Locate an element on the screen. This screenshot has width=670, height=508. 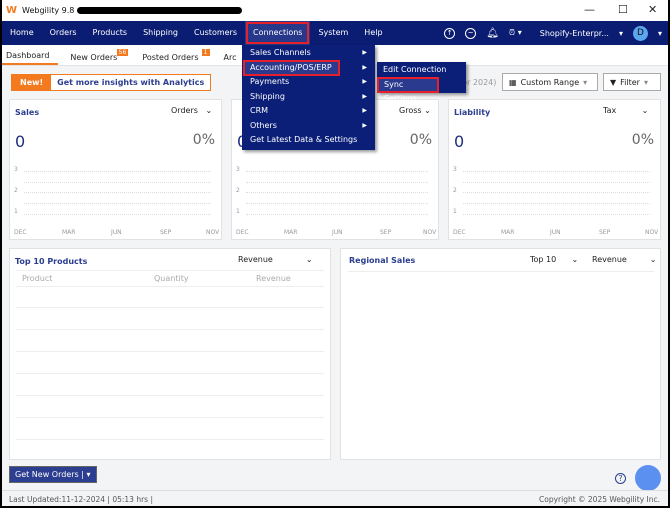
last-updated: Last Updated:11-12-2024 | 05:13 hrs | is located at coordinates (81, 499).